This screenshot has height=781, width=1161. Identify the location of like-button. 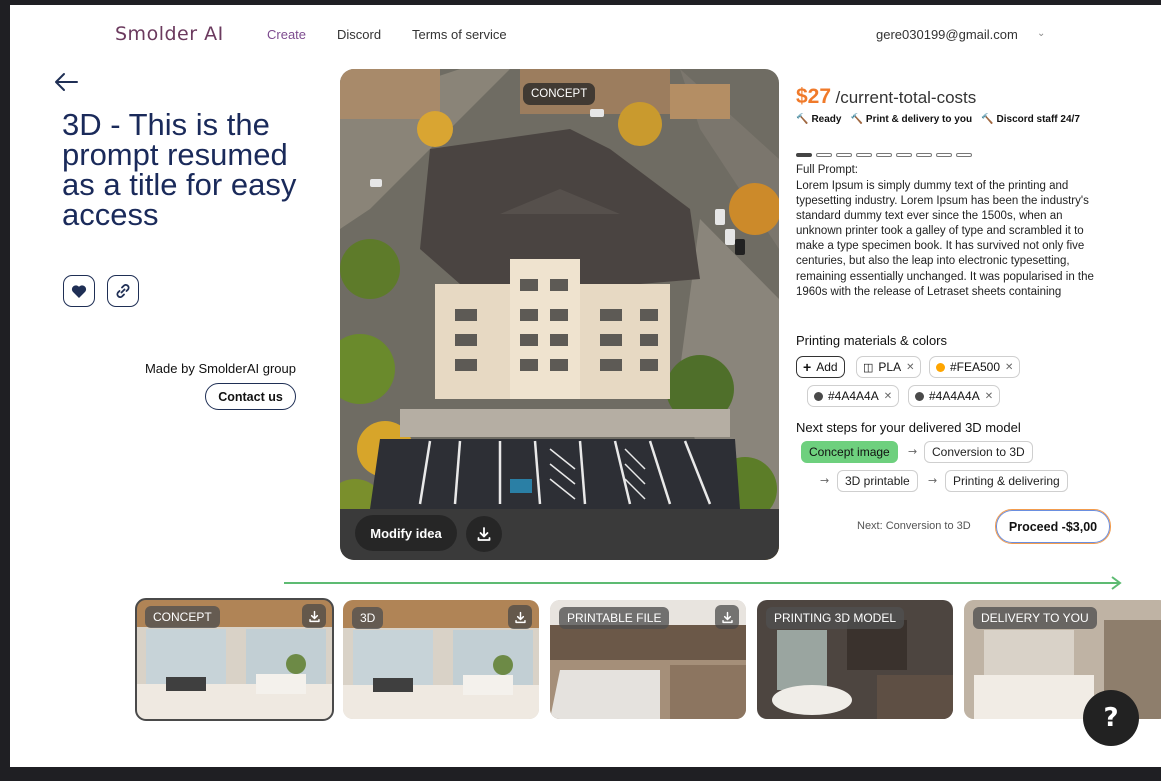
(79, 291).